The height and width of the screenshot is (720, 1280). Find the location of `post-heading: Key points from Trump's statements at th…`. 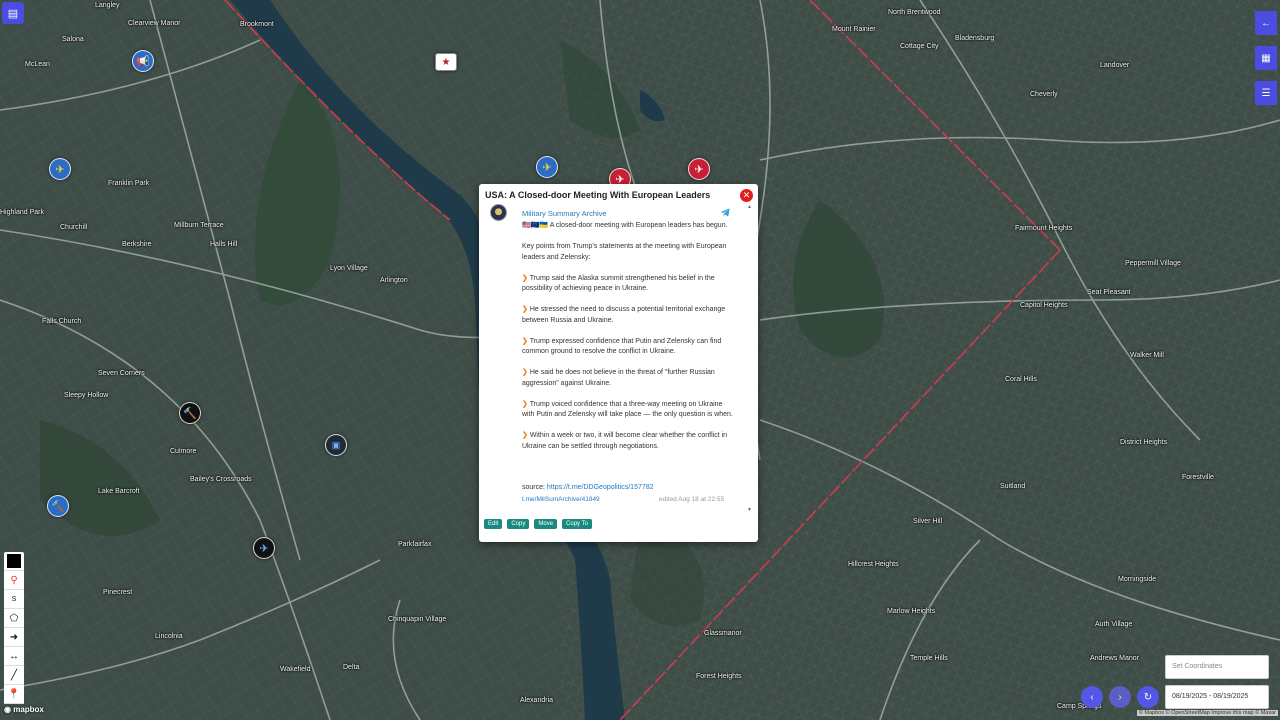

post-heading: Key points from Trump's statements at th… is located at coordinates (624, 252).